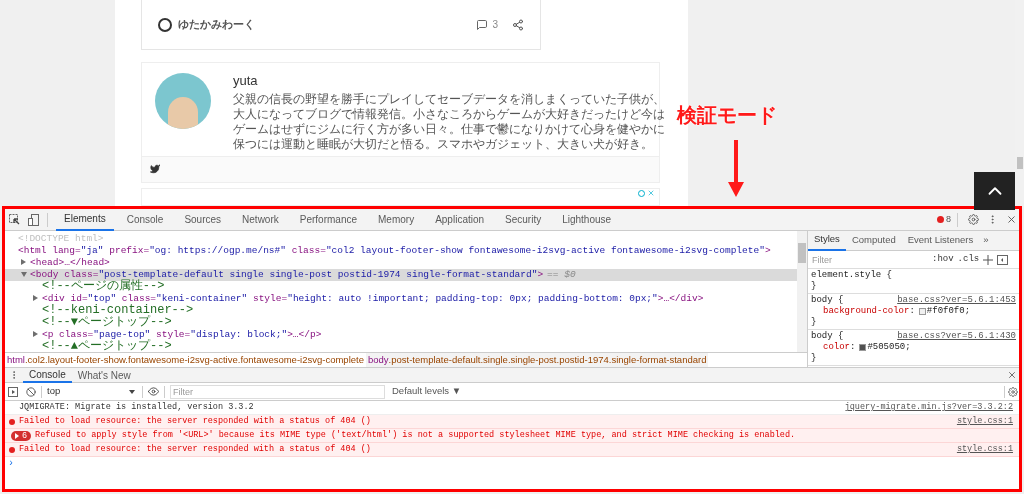  Describe the element at coordinates (104, 375) in the screenshot. I see `drawer-tab: What's New` at that location.